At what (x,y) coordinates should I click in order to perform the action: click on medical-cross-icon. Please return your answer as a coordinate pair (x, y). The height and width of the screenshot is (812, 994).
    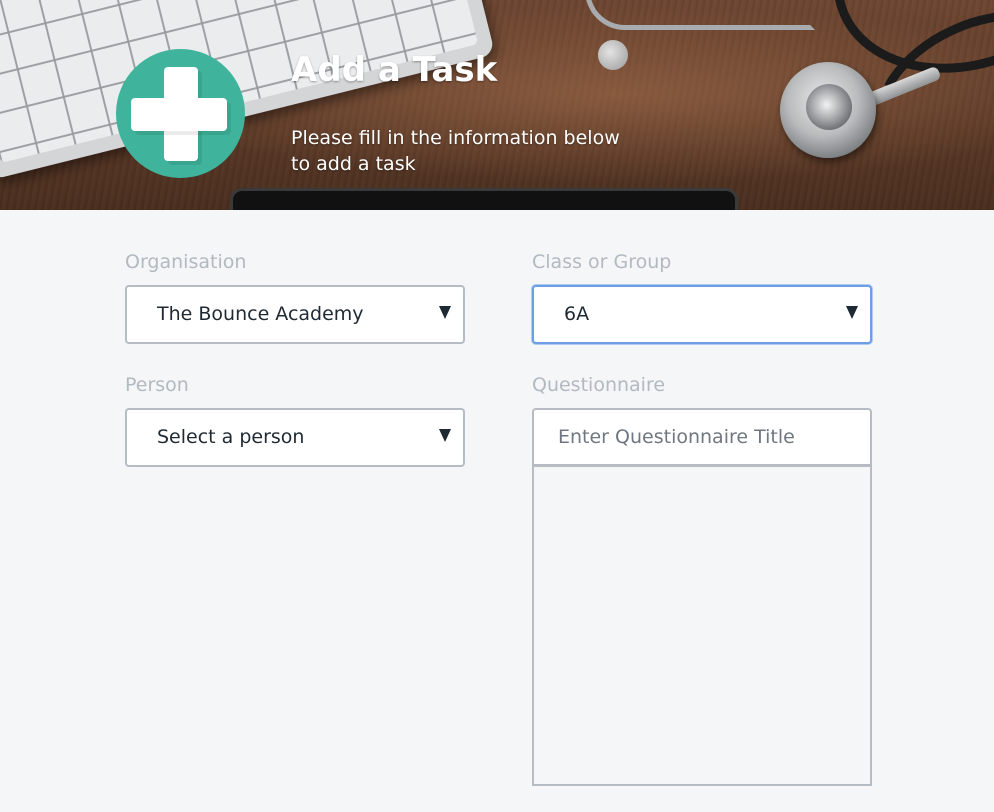
    Looking at the image, I should click on (180, 113).